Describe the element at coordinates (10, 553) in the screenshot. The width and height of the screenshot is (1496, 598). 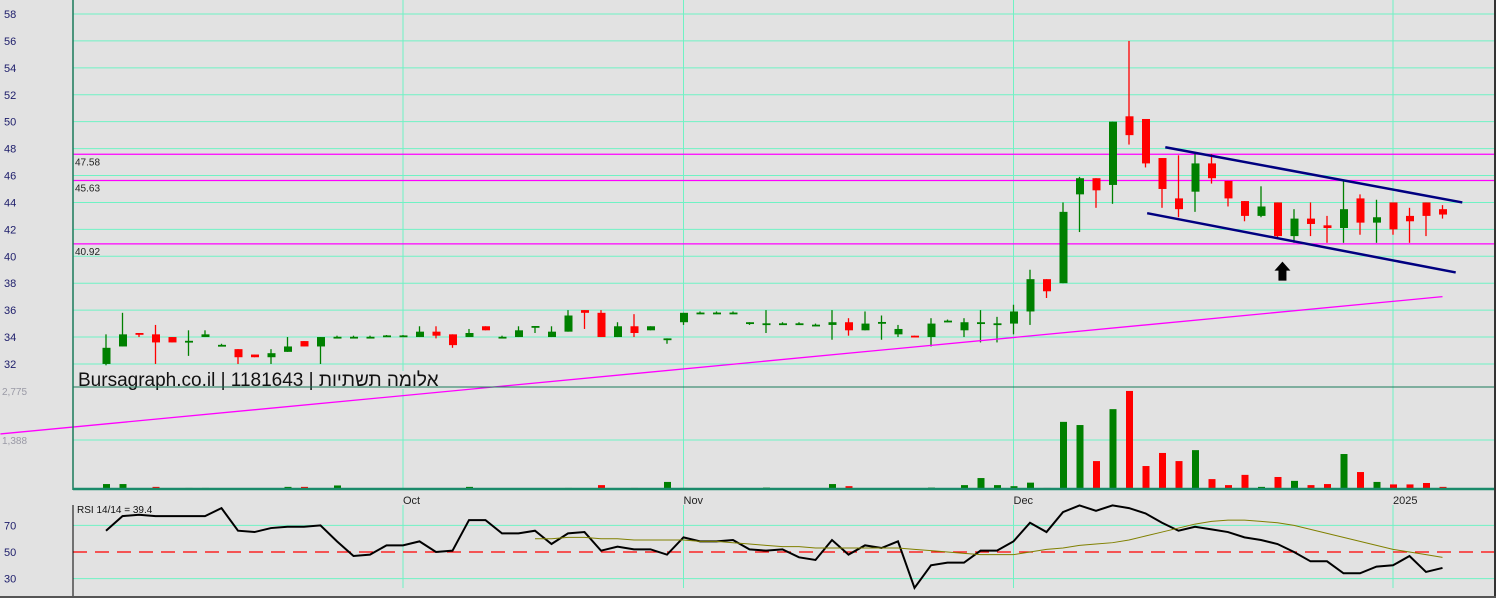
I see `rsi-tick-label: 50` at that location.